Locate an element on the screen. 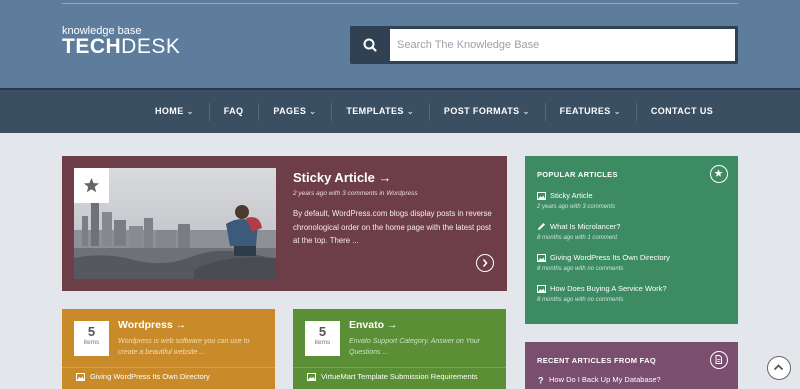  read-more-button is located at coordinates (485, 263).